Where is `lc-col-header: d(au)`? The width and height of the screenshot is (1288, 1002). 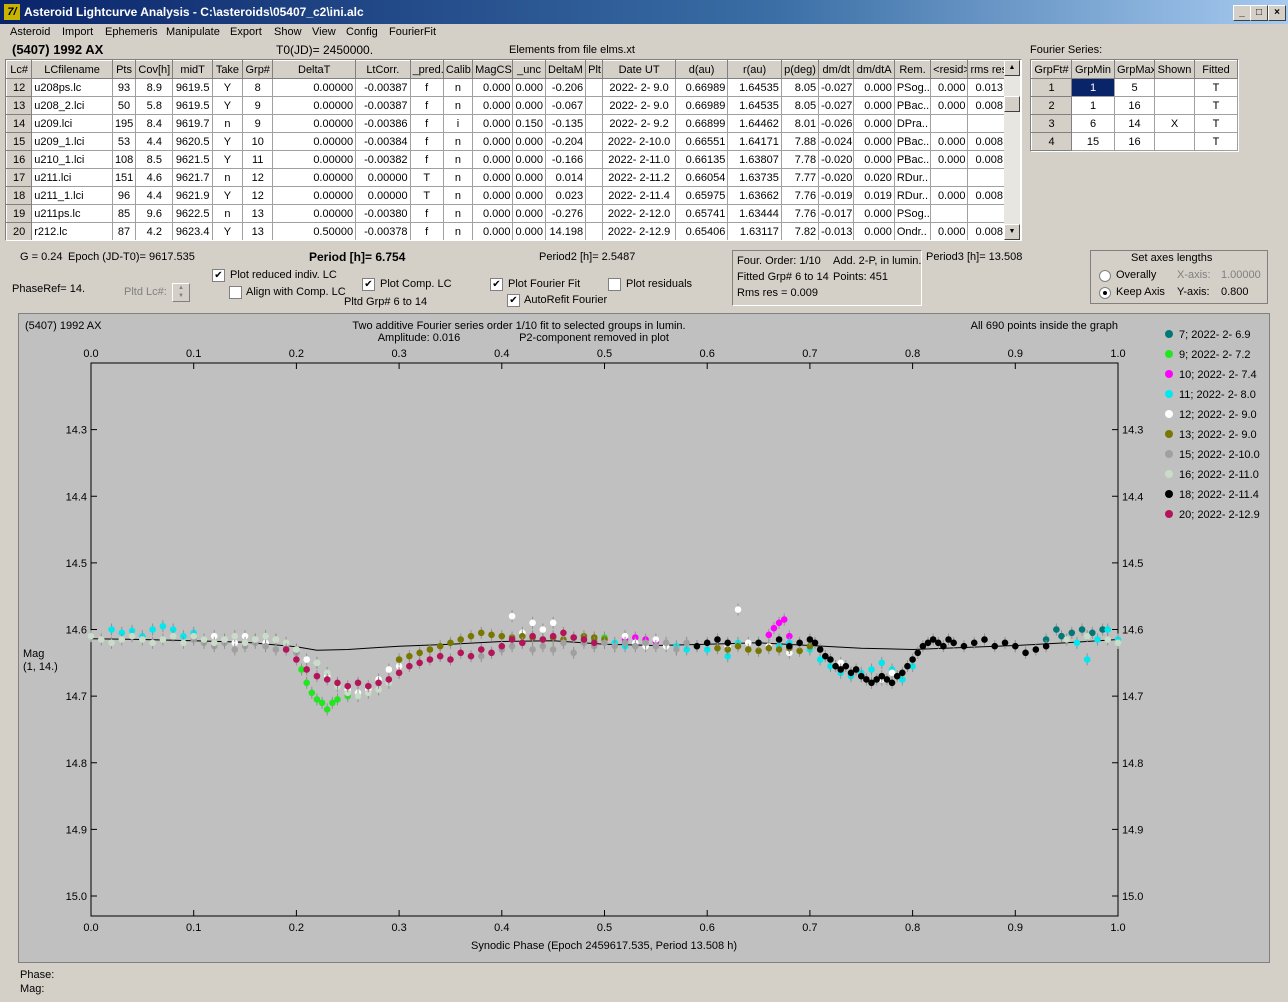
lc-col-header: d(au) is located at coordinates (701, 69).